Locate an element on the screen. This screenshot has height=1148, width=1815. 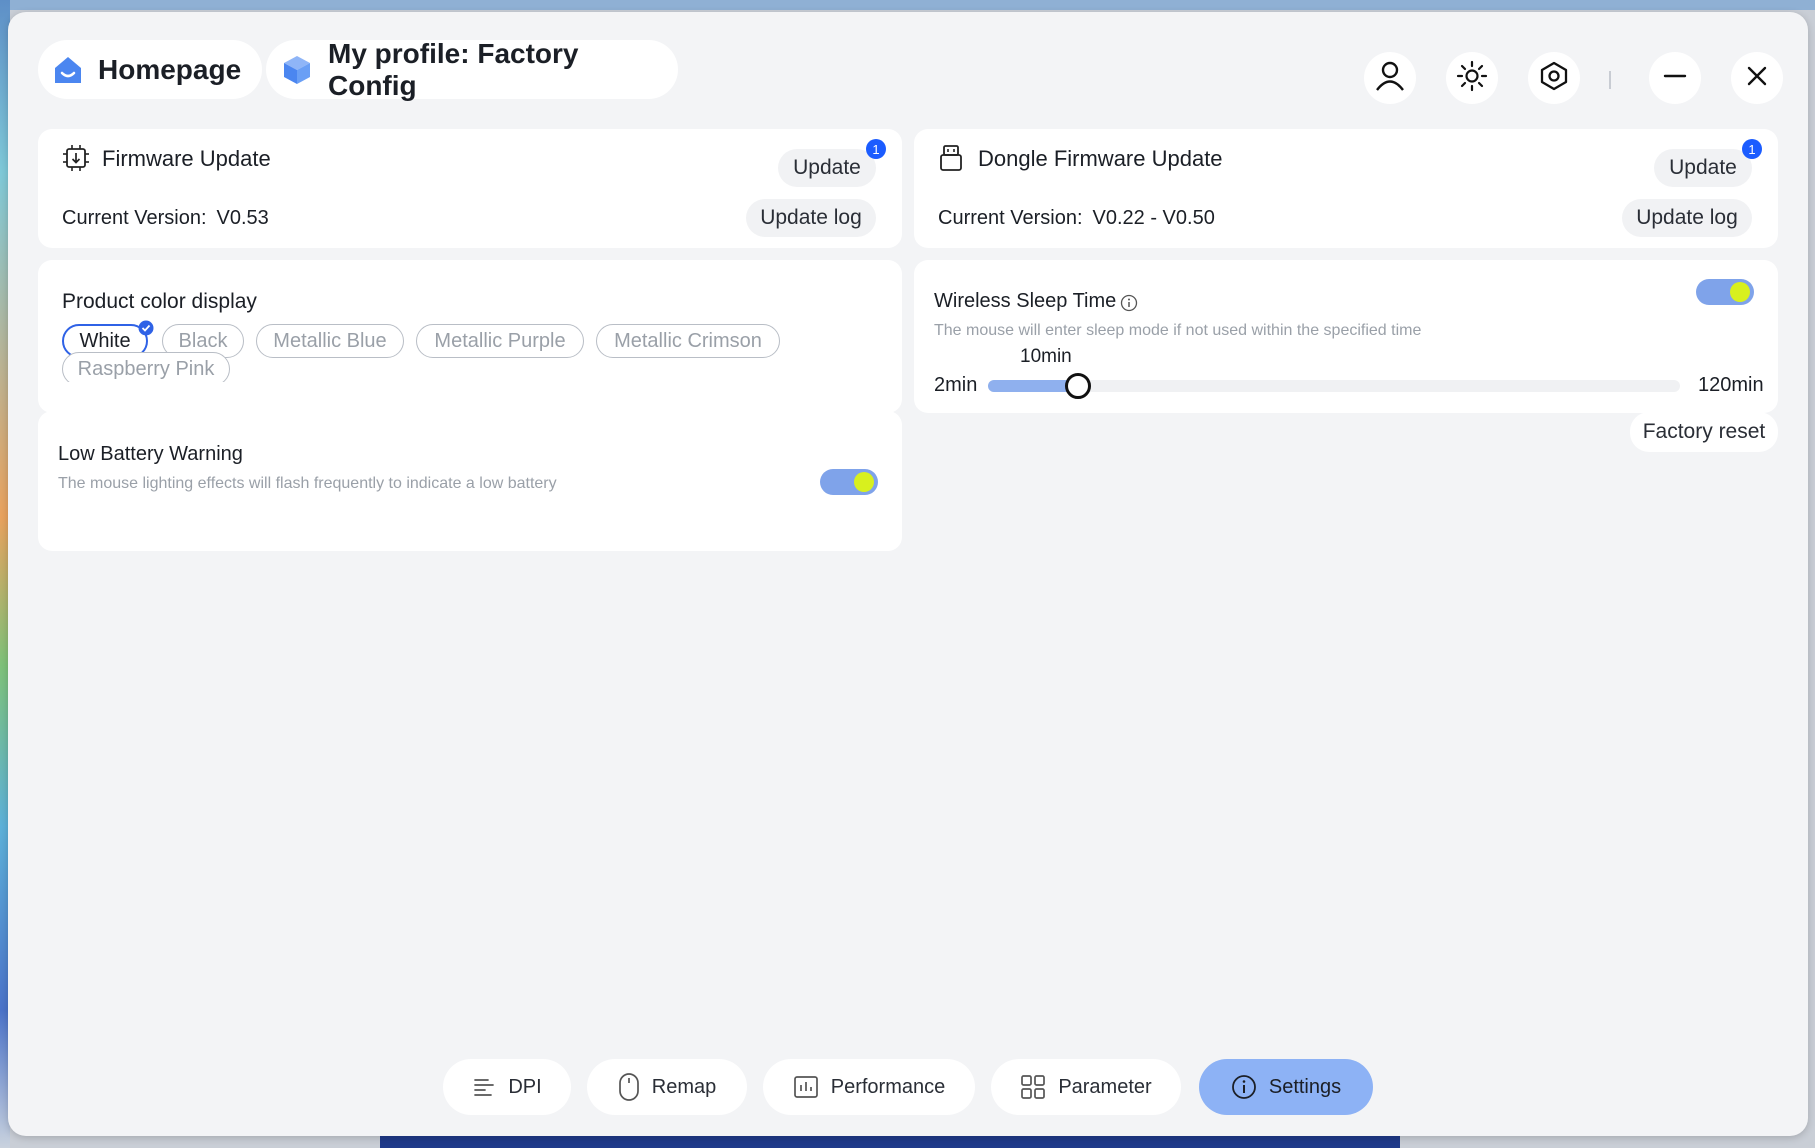
dongle-version-label: Current Version: is located at coordinates (1010, 218).